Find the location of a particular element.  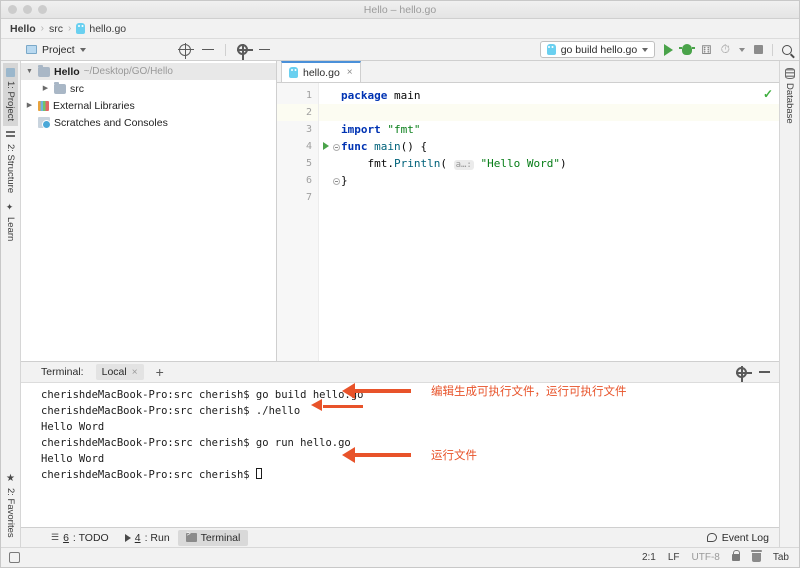

debug-icon is located at coordinates (687, 49).